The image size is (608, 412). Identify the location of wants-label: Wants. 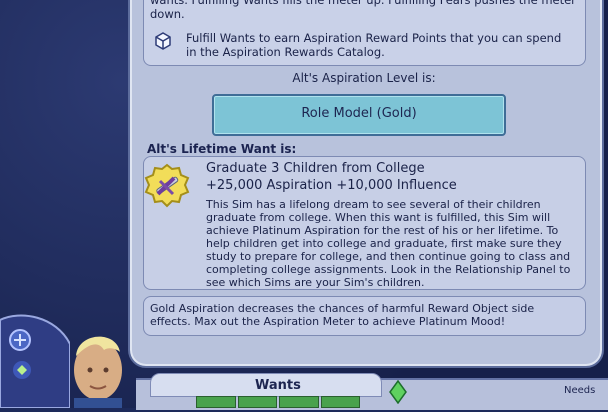
(278, 385).